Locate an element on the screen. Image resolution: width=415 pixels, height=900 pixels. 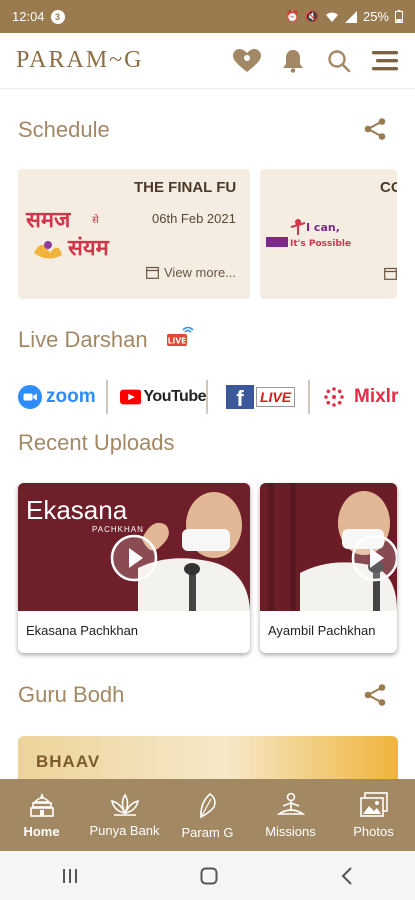
notifications-button is located at coordinates (293, 61).